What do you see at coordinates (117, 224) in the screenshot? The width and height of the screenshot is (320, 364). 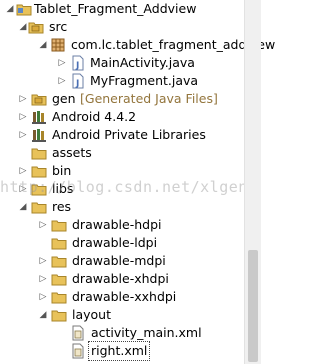 I see `drawable-hdpi-label: drawable-hdpi` at bounding box center [117, 224].